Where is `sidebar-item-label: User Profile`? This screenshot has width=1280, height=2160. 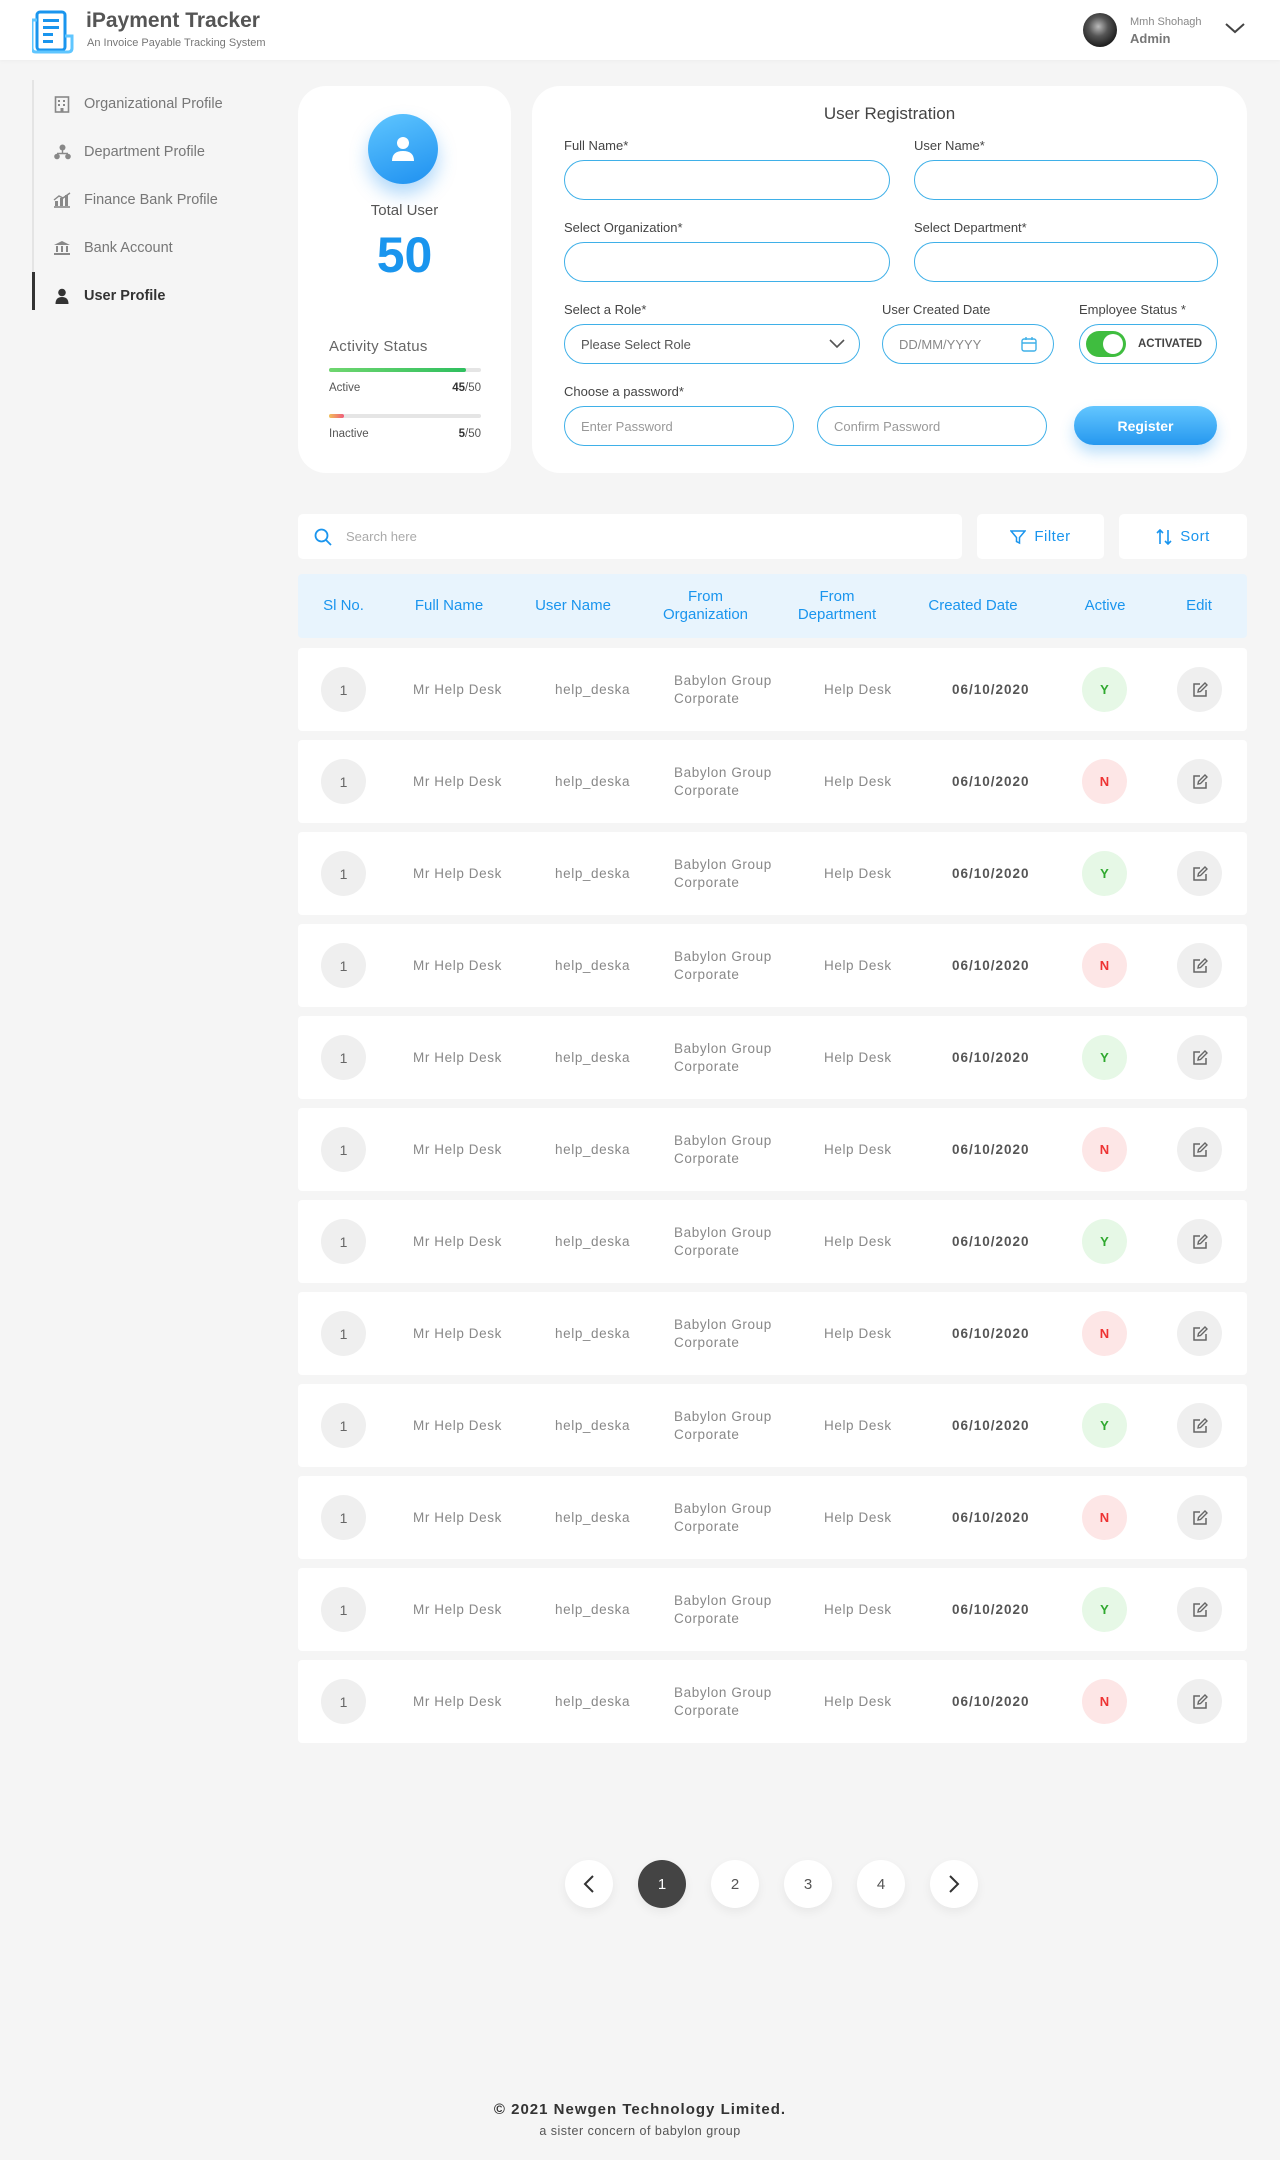 sidebar-item-label: User Profile is located at coordinates (125, 296).